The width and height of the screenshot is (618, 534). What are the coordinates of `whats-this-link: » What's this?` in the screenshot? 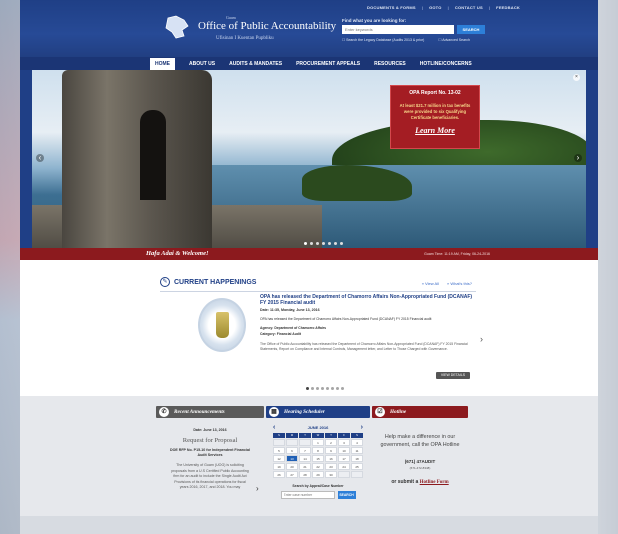 It's located at (459, 283).